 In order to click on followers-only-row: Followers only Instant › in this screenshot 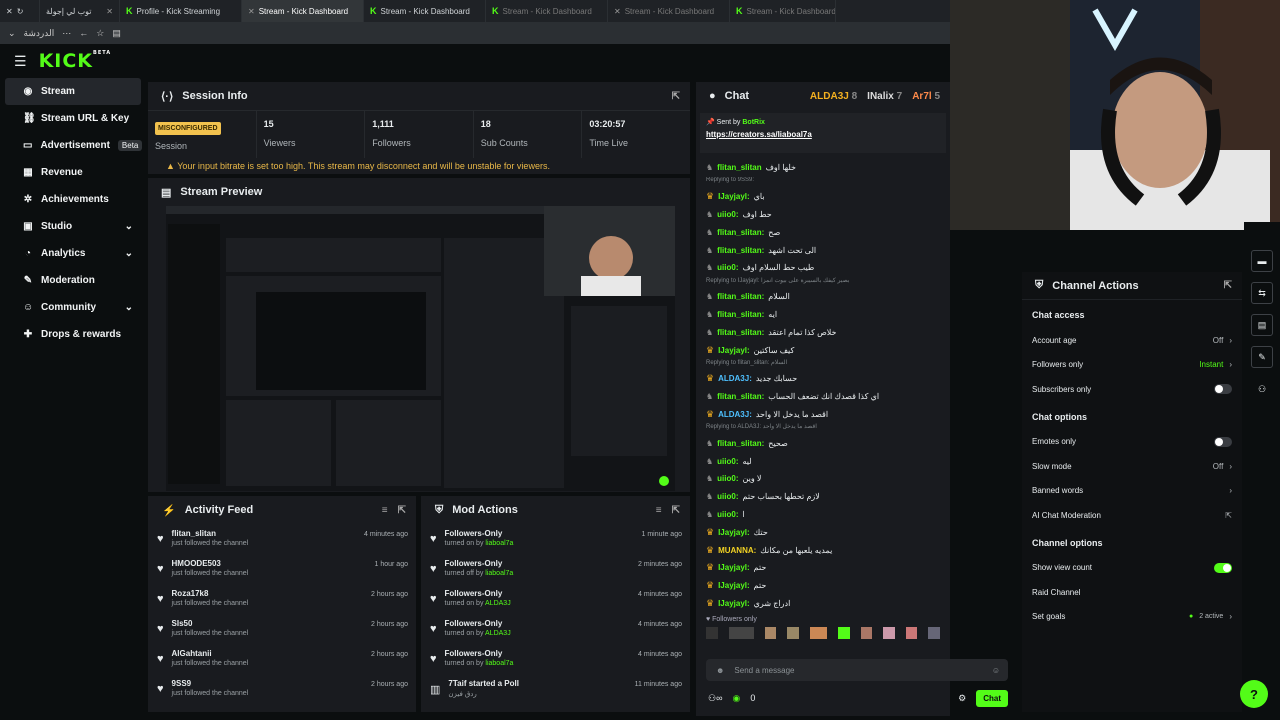, I will do `click(1132, 365)`.